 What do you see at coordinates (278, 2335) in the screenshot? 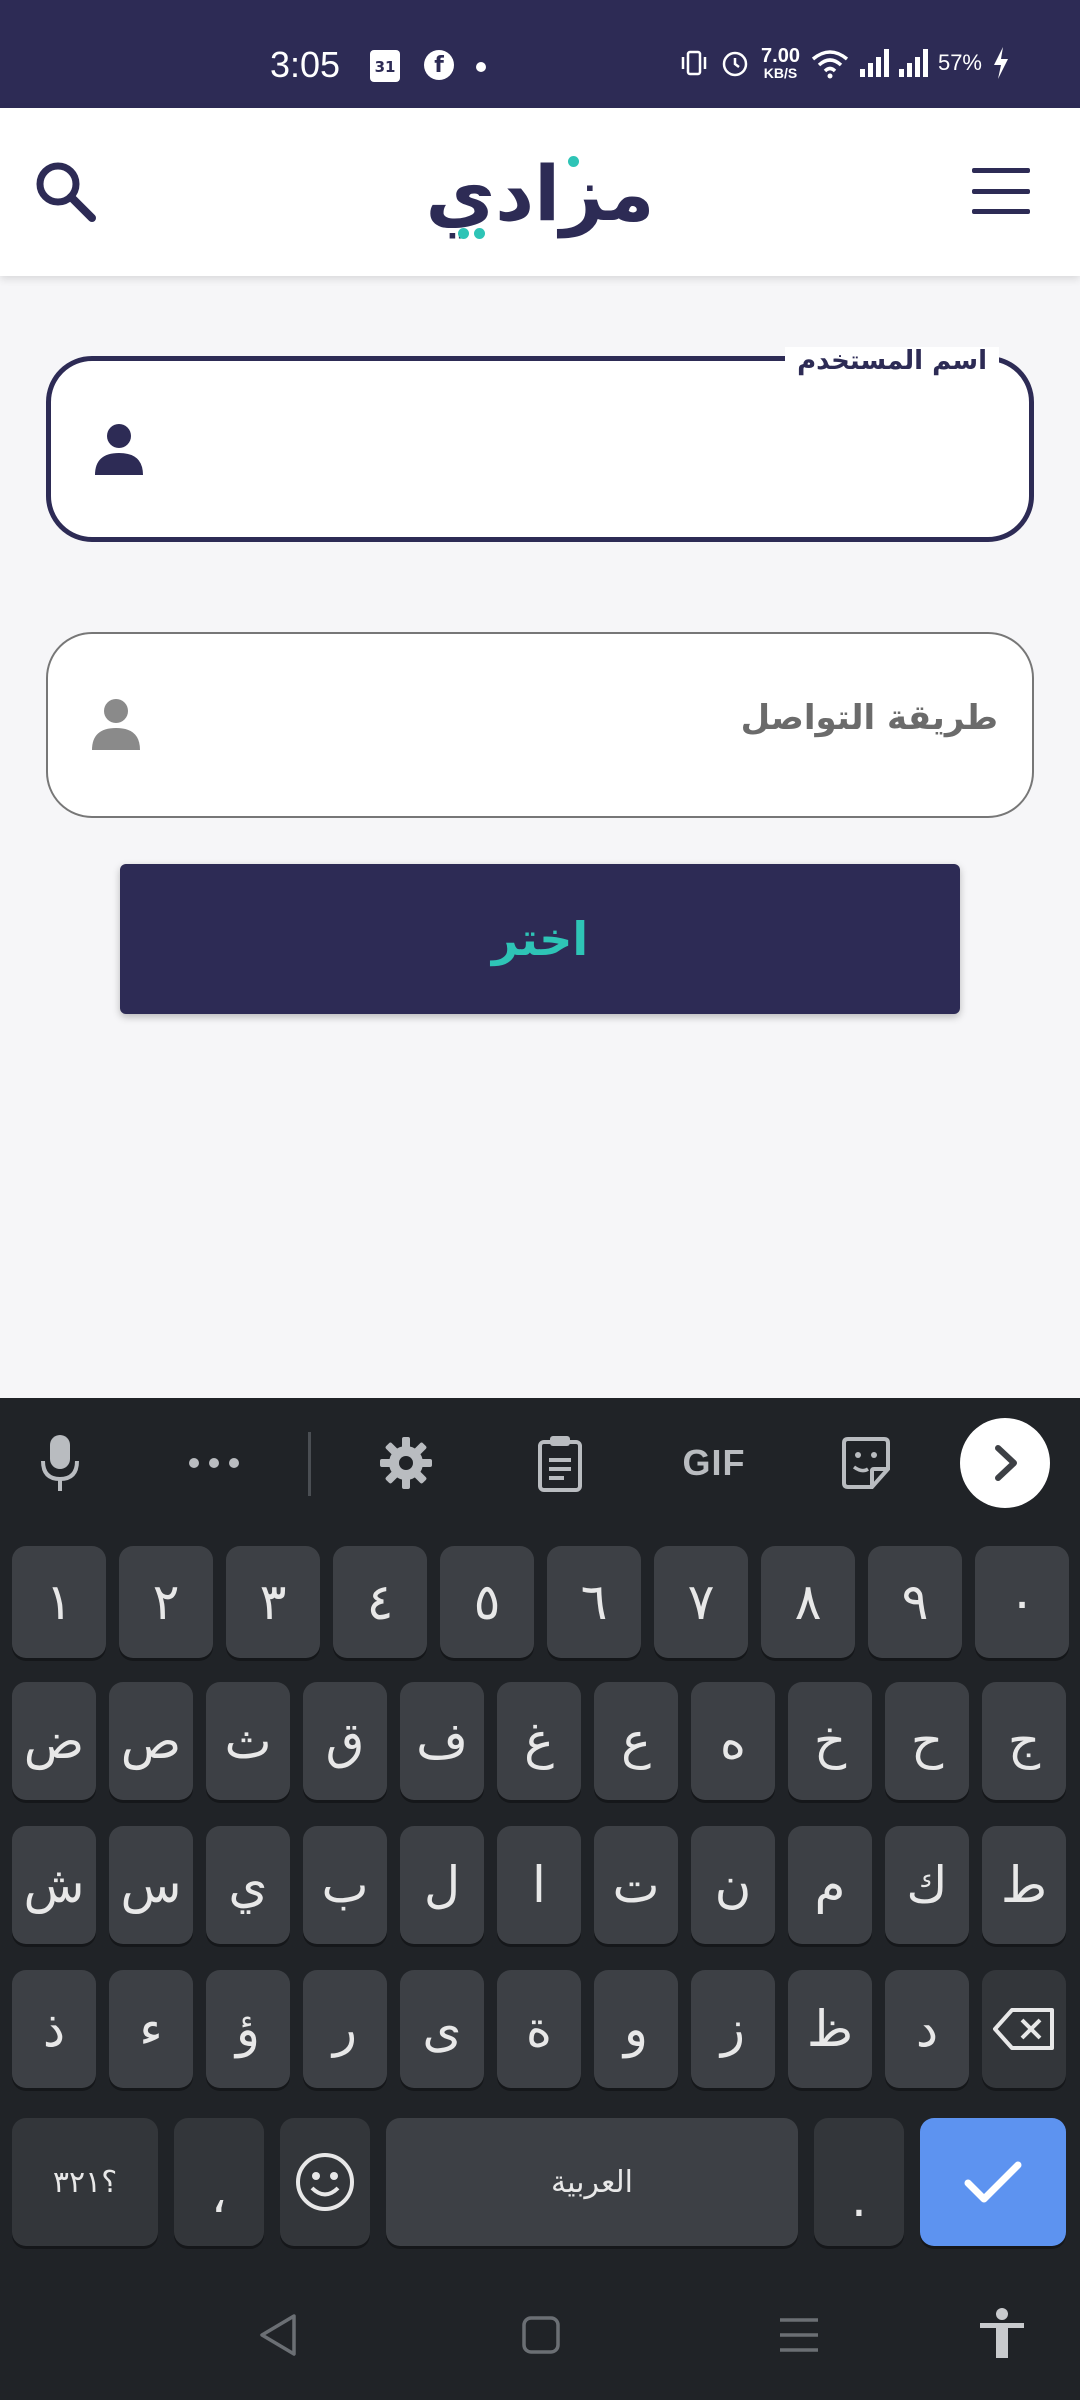
I see `back-icon` at bounding box center [278, 2335].